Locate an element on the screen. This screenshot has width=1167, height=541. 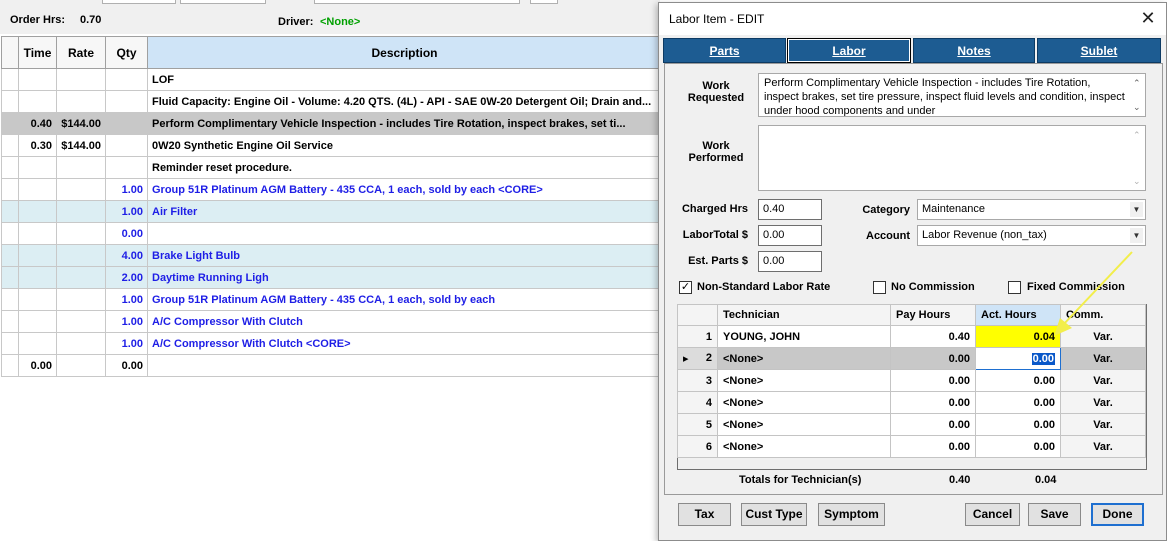
scroll-up-icon: ⌃ is located at coordinates (1137, 135).